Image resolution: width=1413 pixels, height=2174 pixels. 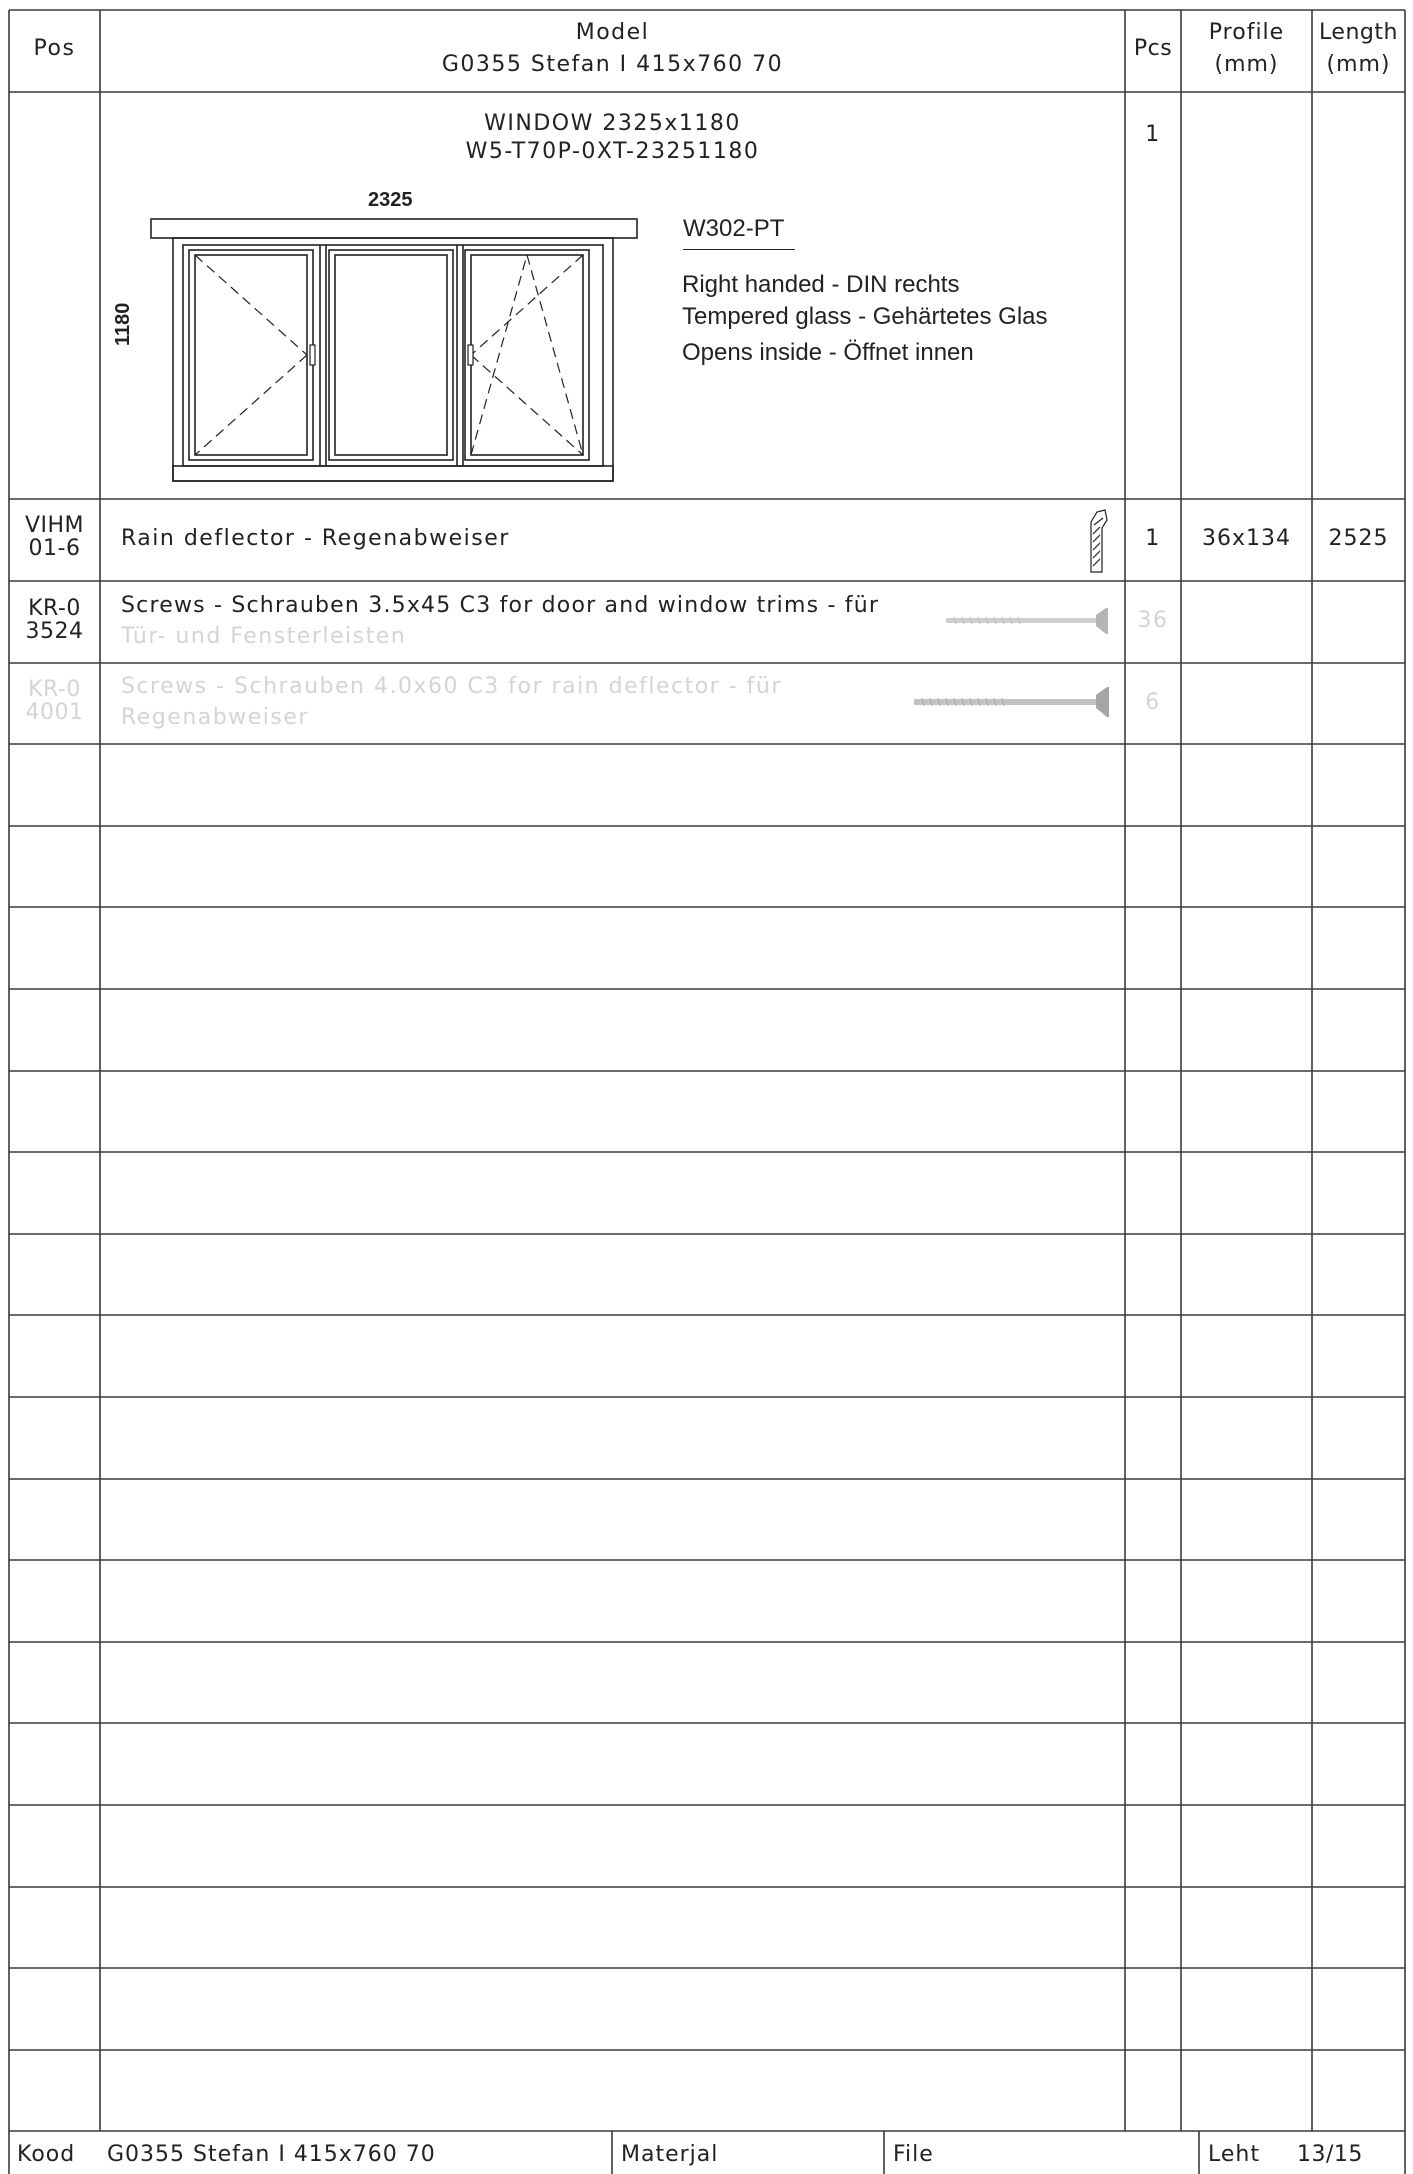 I want to click on footer-file-label: File, so click(x=913, y=2154).